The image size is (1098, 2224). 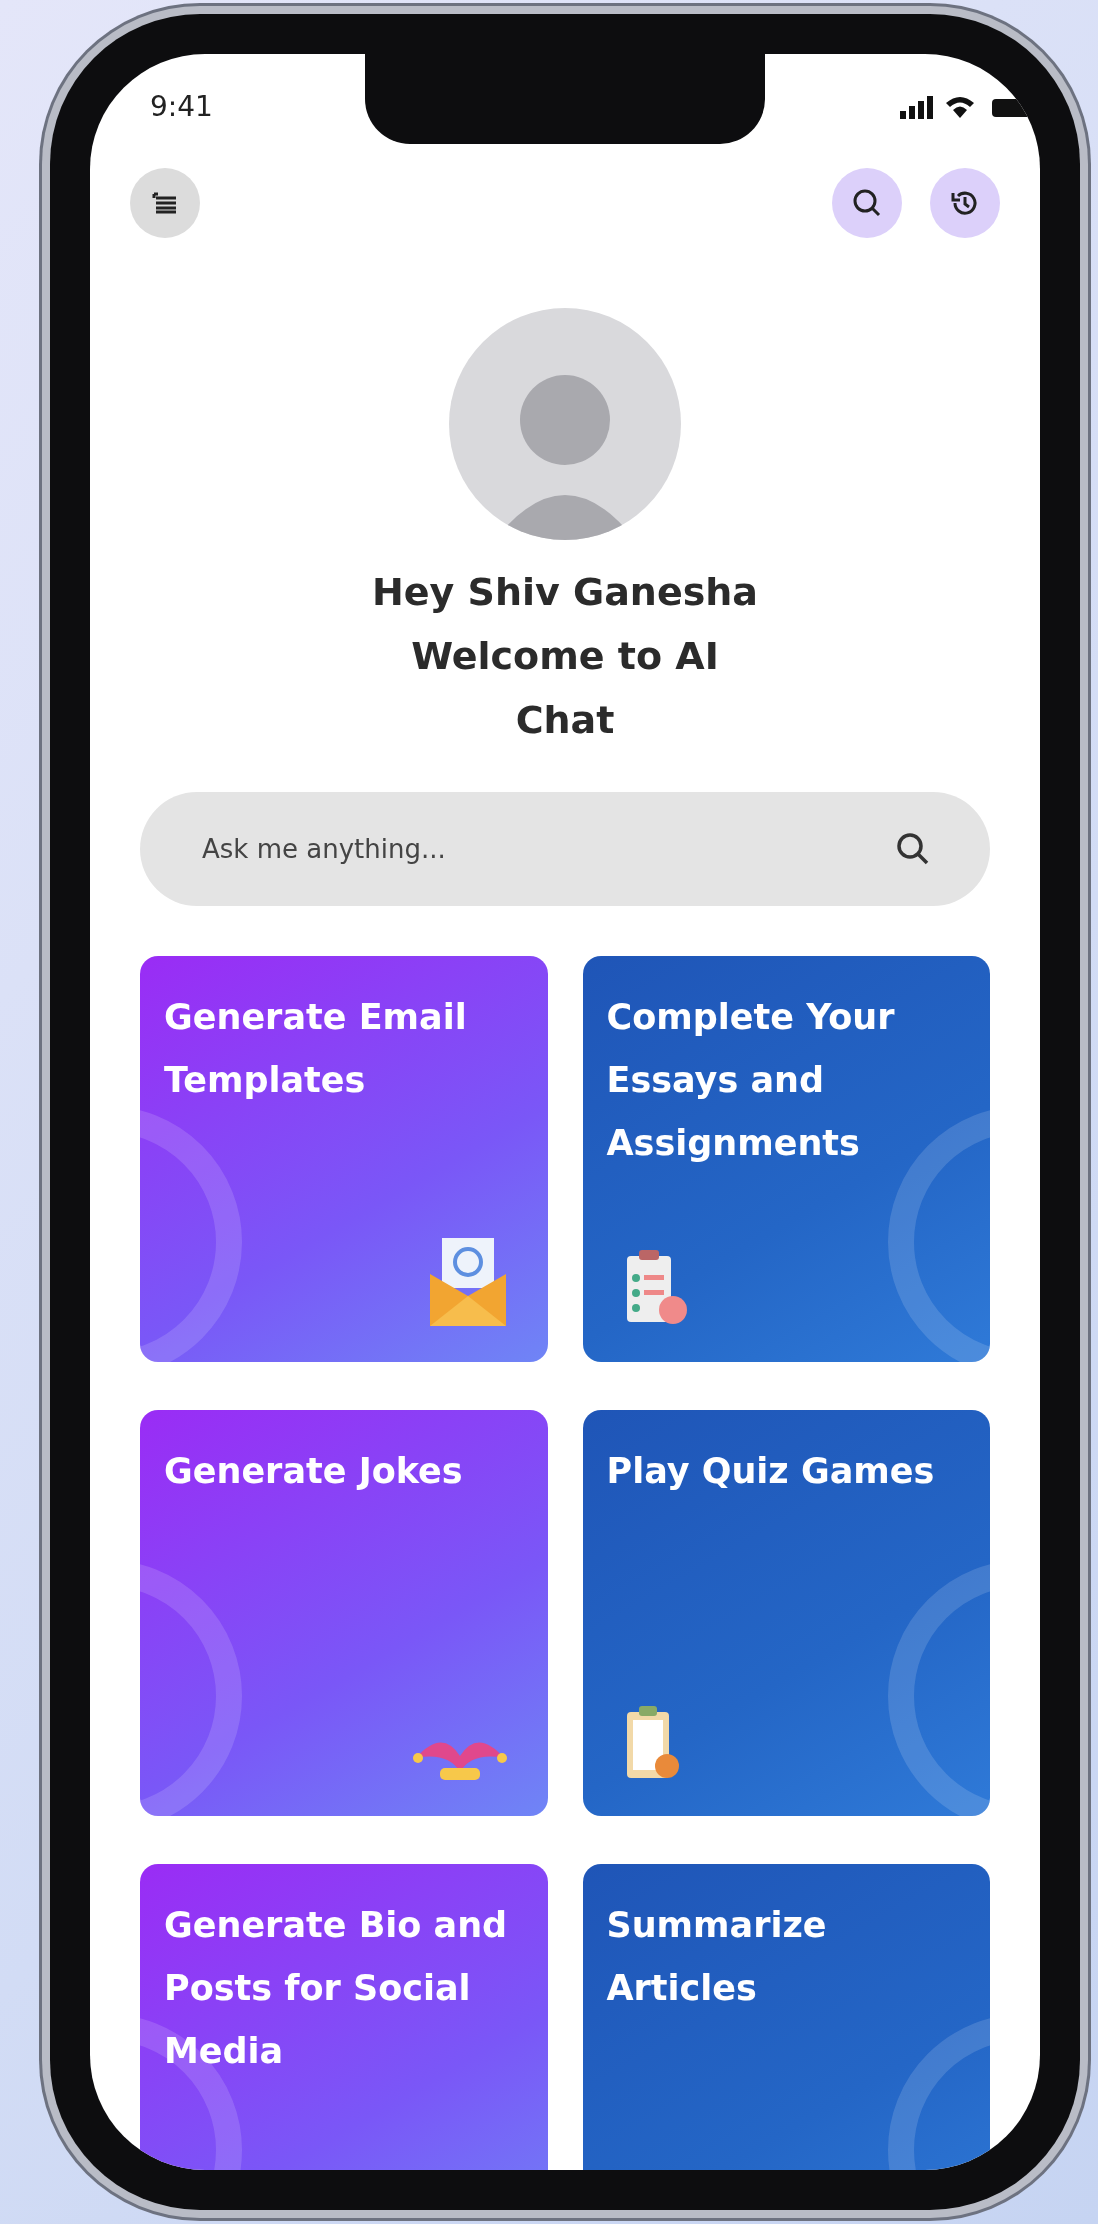 I want to click on card-title: Play Quiz Games, so click(x=771, y=1471).